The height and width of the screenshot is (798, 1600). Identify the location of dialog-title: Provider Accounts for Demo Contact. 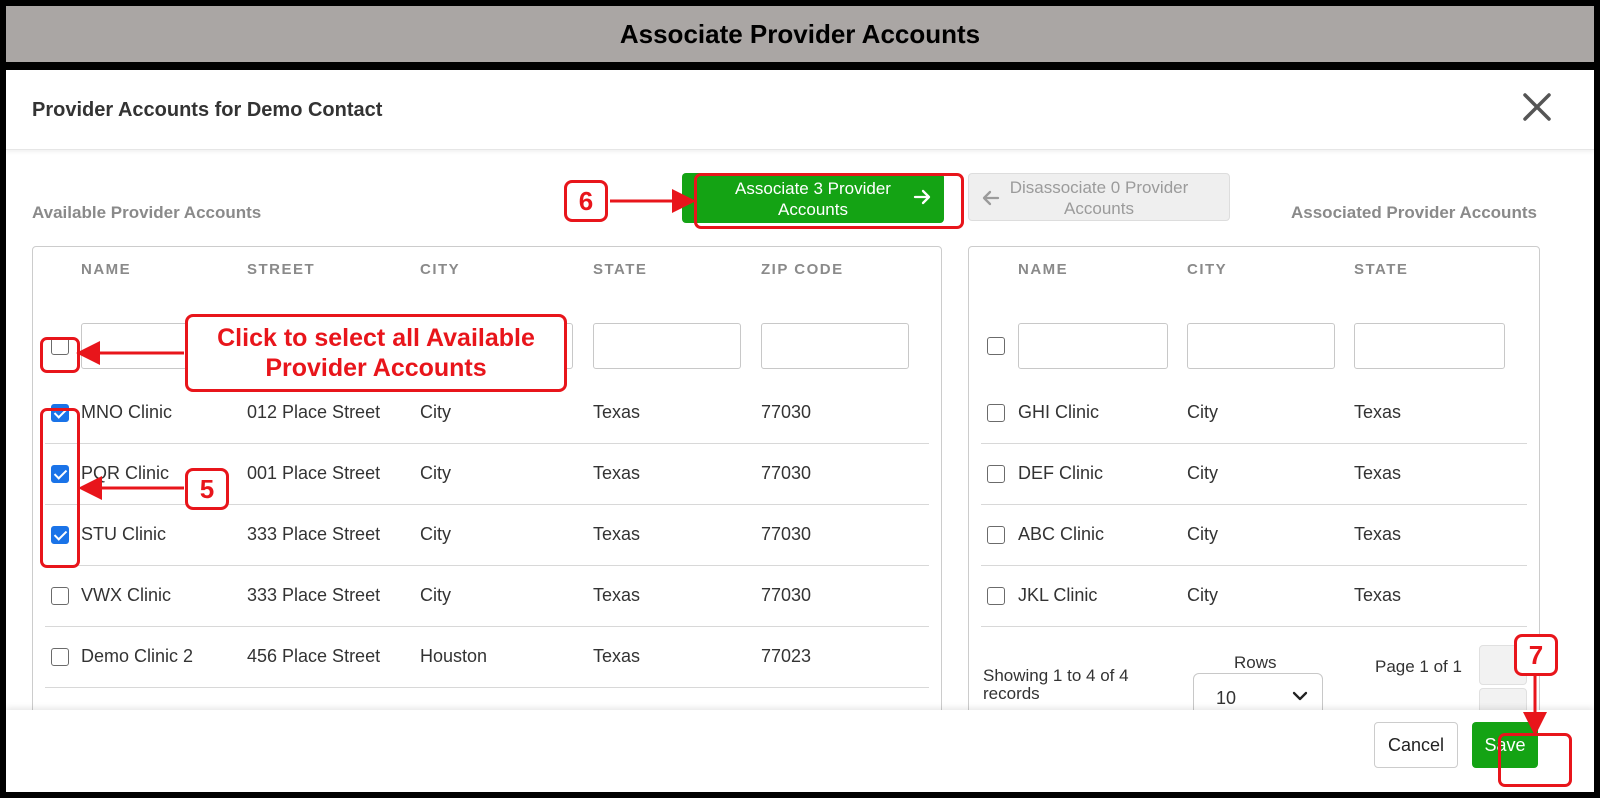
(207, 110).